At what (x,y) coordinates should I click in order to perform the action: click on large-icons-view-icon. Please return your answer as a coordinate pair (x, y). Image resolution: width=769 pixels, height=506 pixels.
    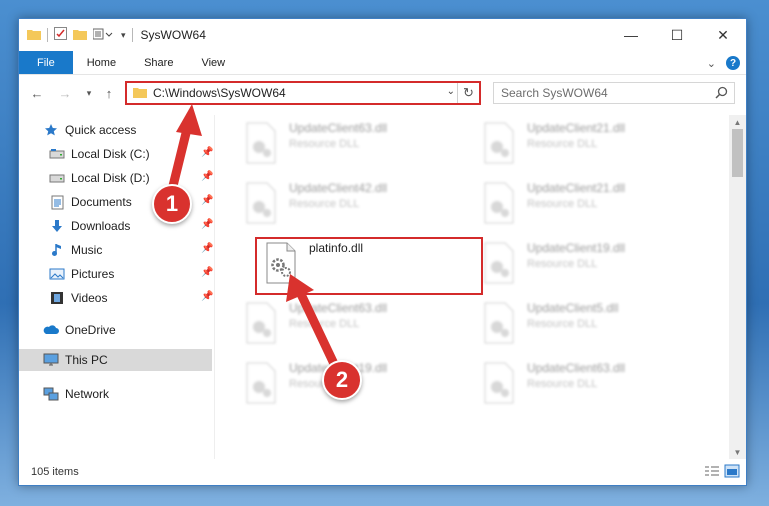
    Looking at the image, I should click on (732, 472).